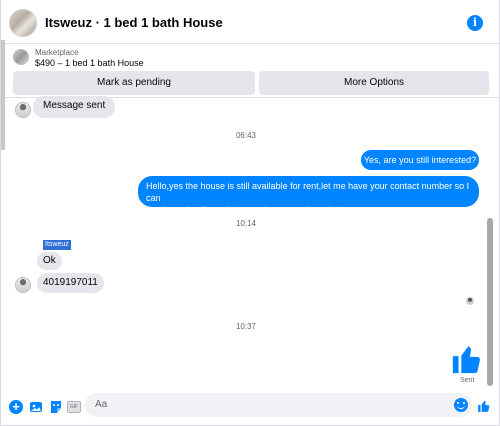 This screenshot has height=426, width=500. Describe the element at coordinates (23, 23) in the screenshot. I see `avatar` at that location.